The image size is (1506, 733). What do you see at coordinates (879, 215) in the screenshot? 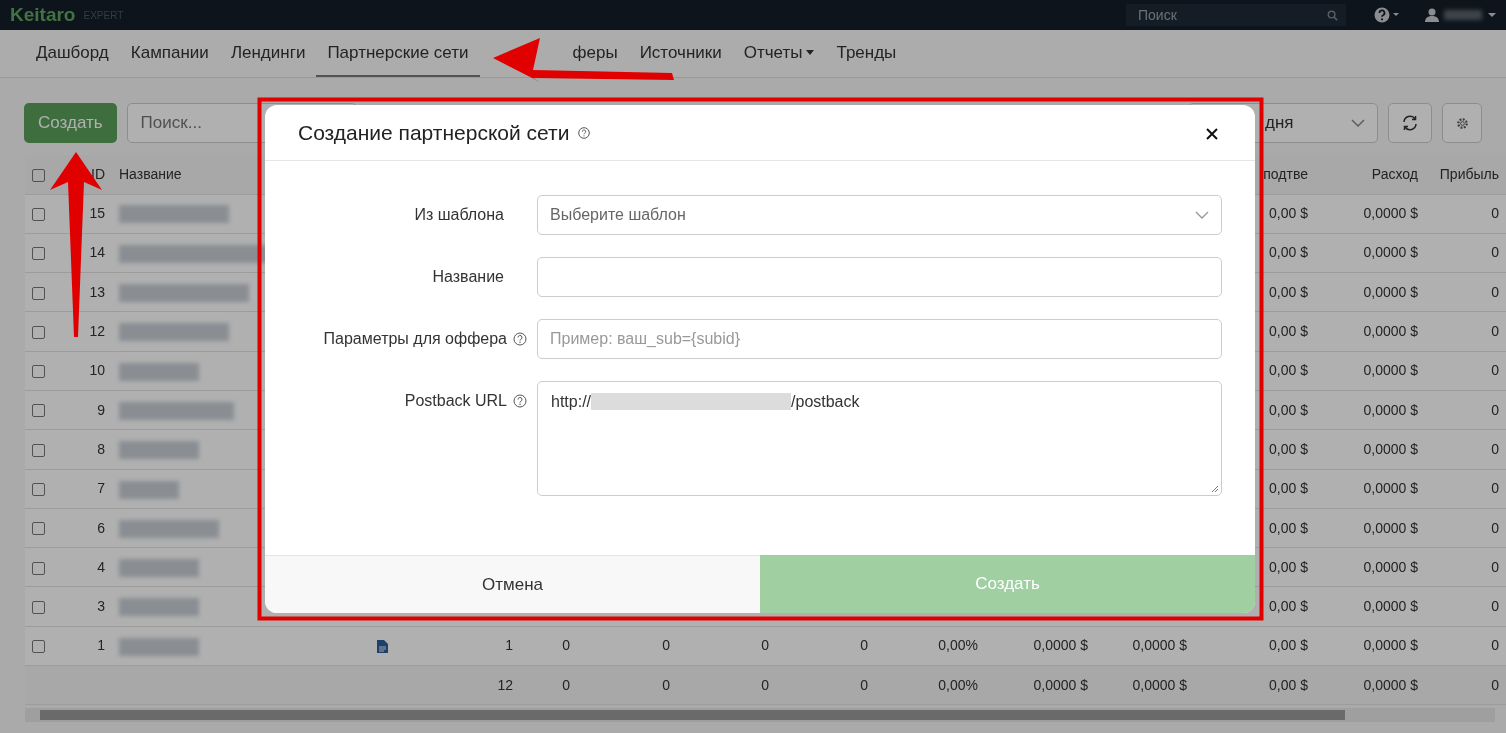
I see `template-select: Выберите шаблон` at bounding box center [879, 215].